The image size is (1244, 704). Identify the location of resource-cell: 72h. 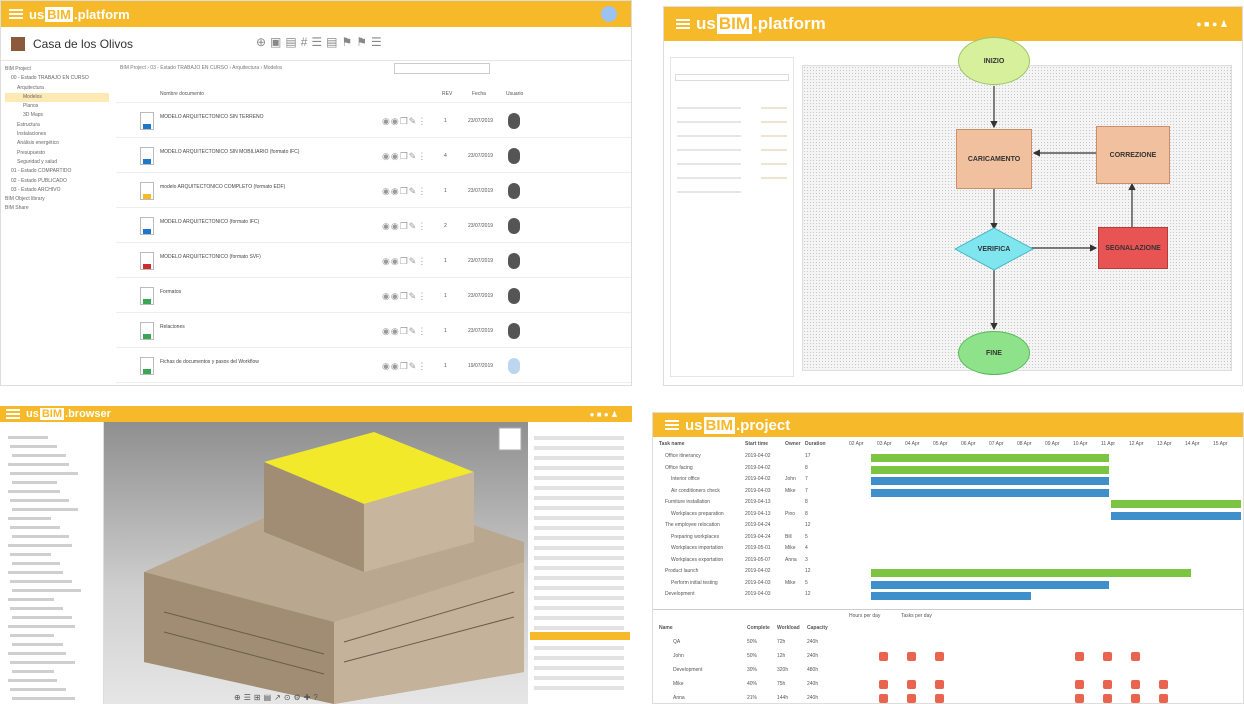
(781, 642).